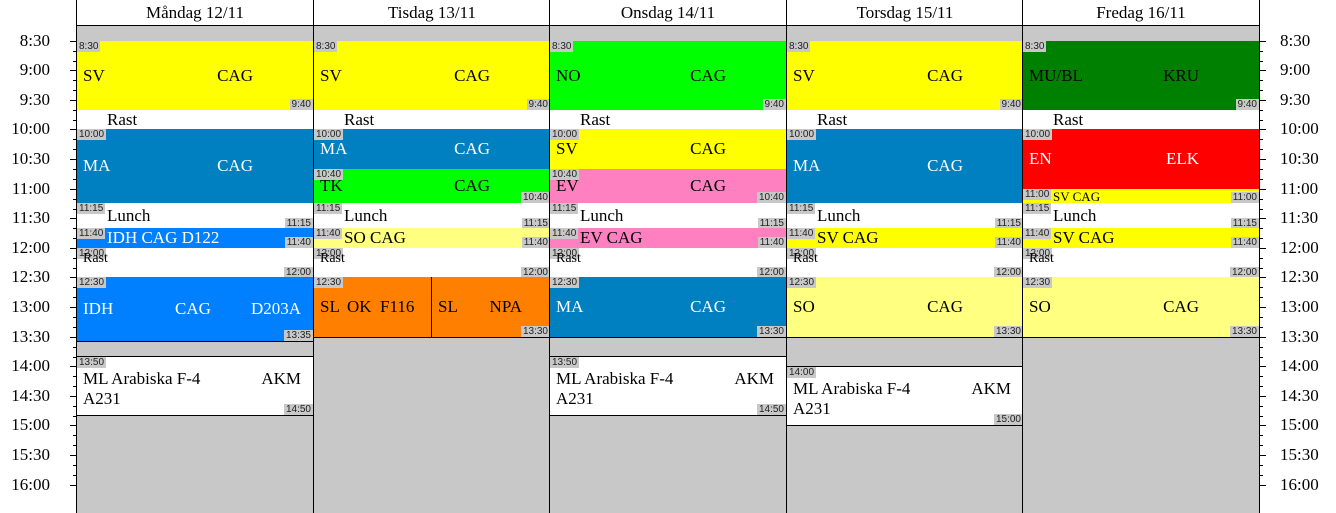  I want to click on break-block: Rast, so click(195, 120).